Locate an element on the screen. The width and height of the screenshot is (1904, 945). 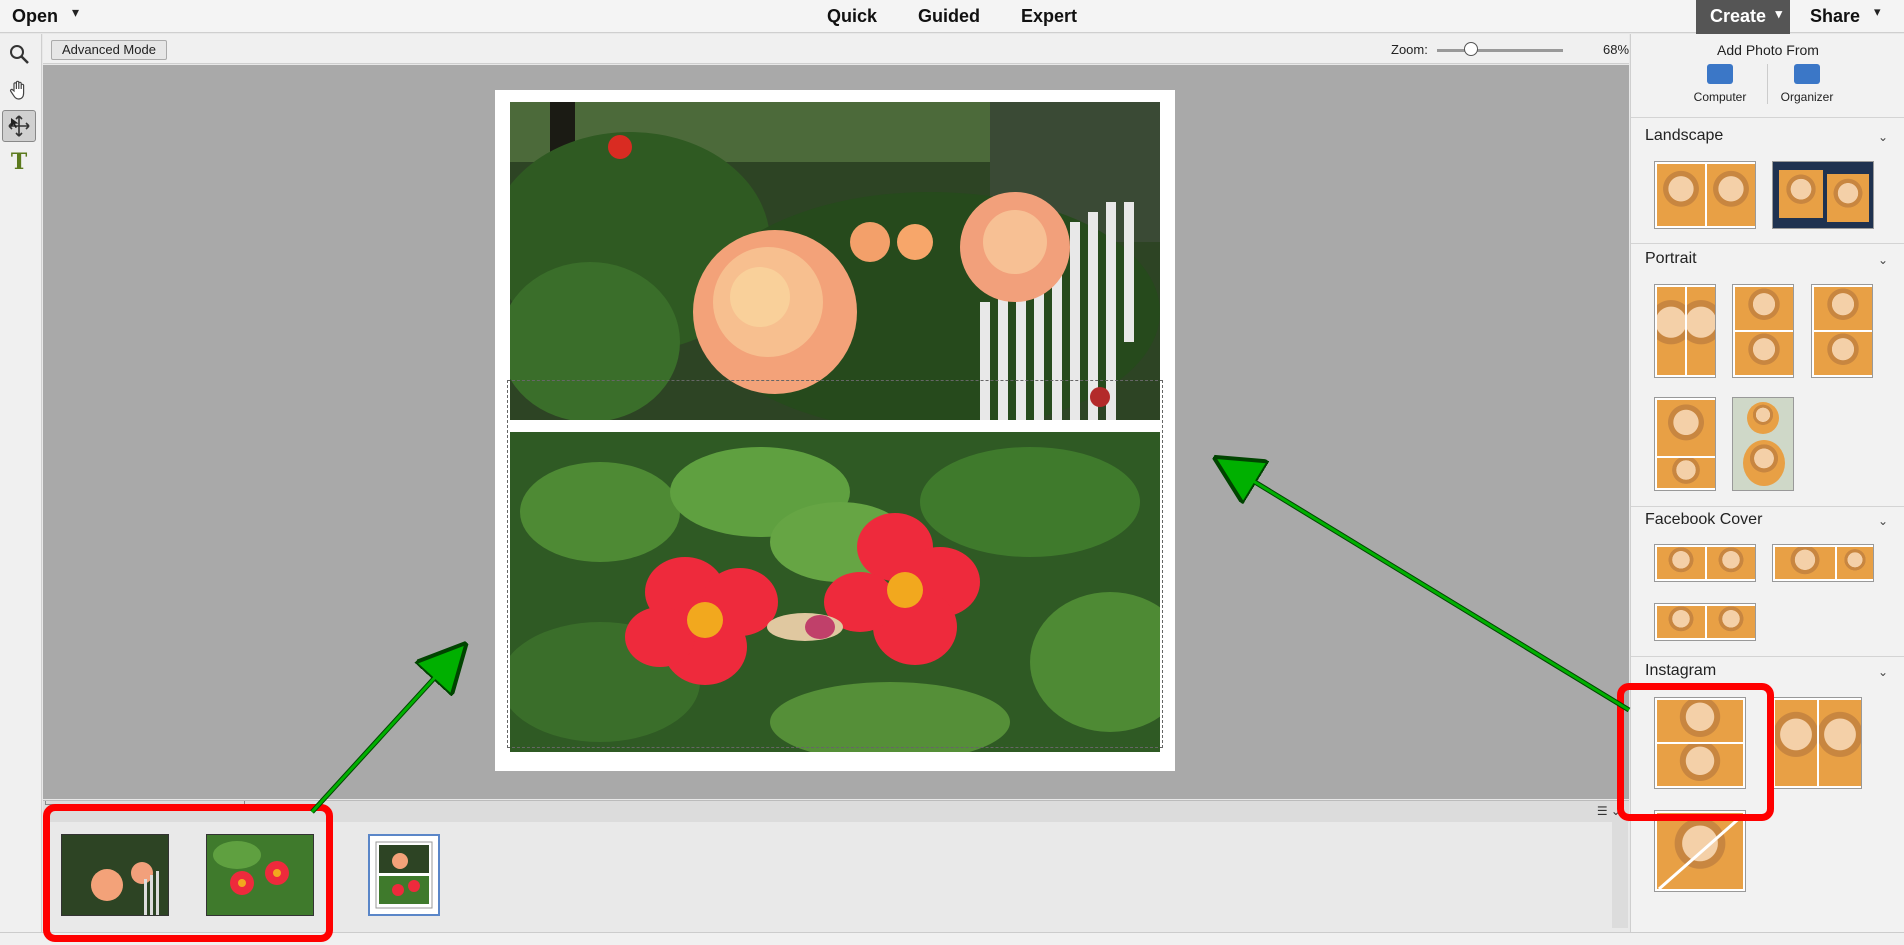
tab-quick: Quick is located at coordinates (852, 16).